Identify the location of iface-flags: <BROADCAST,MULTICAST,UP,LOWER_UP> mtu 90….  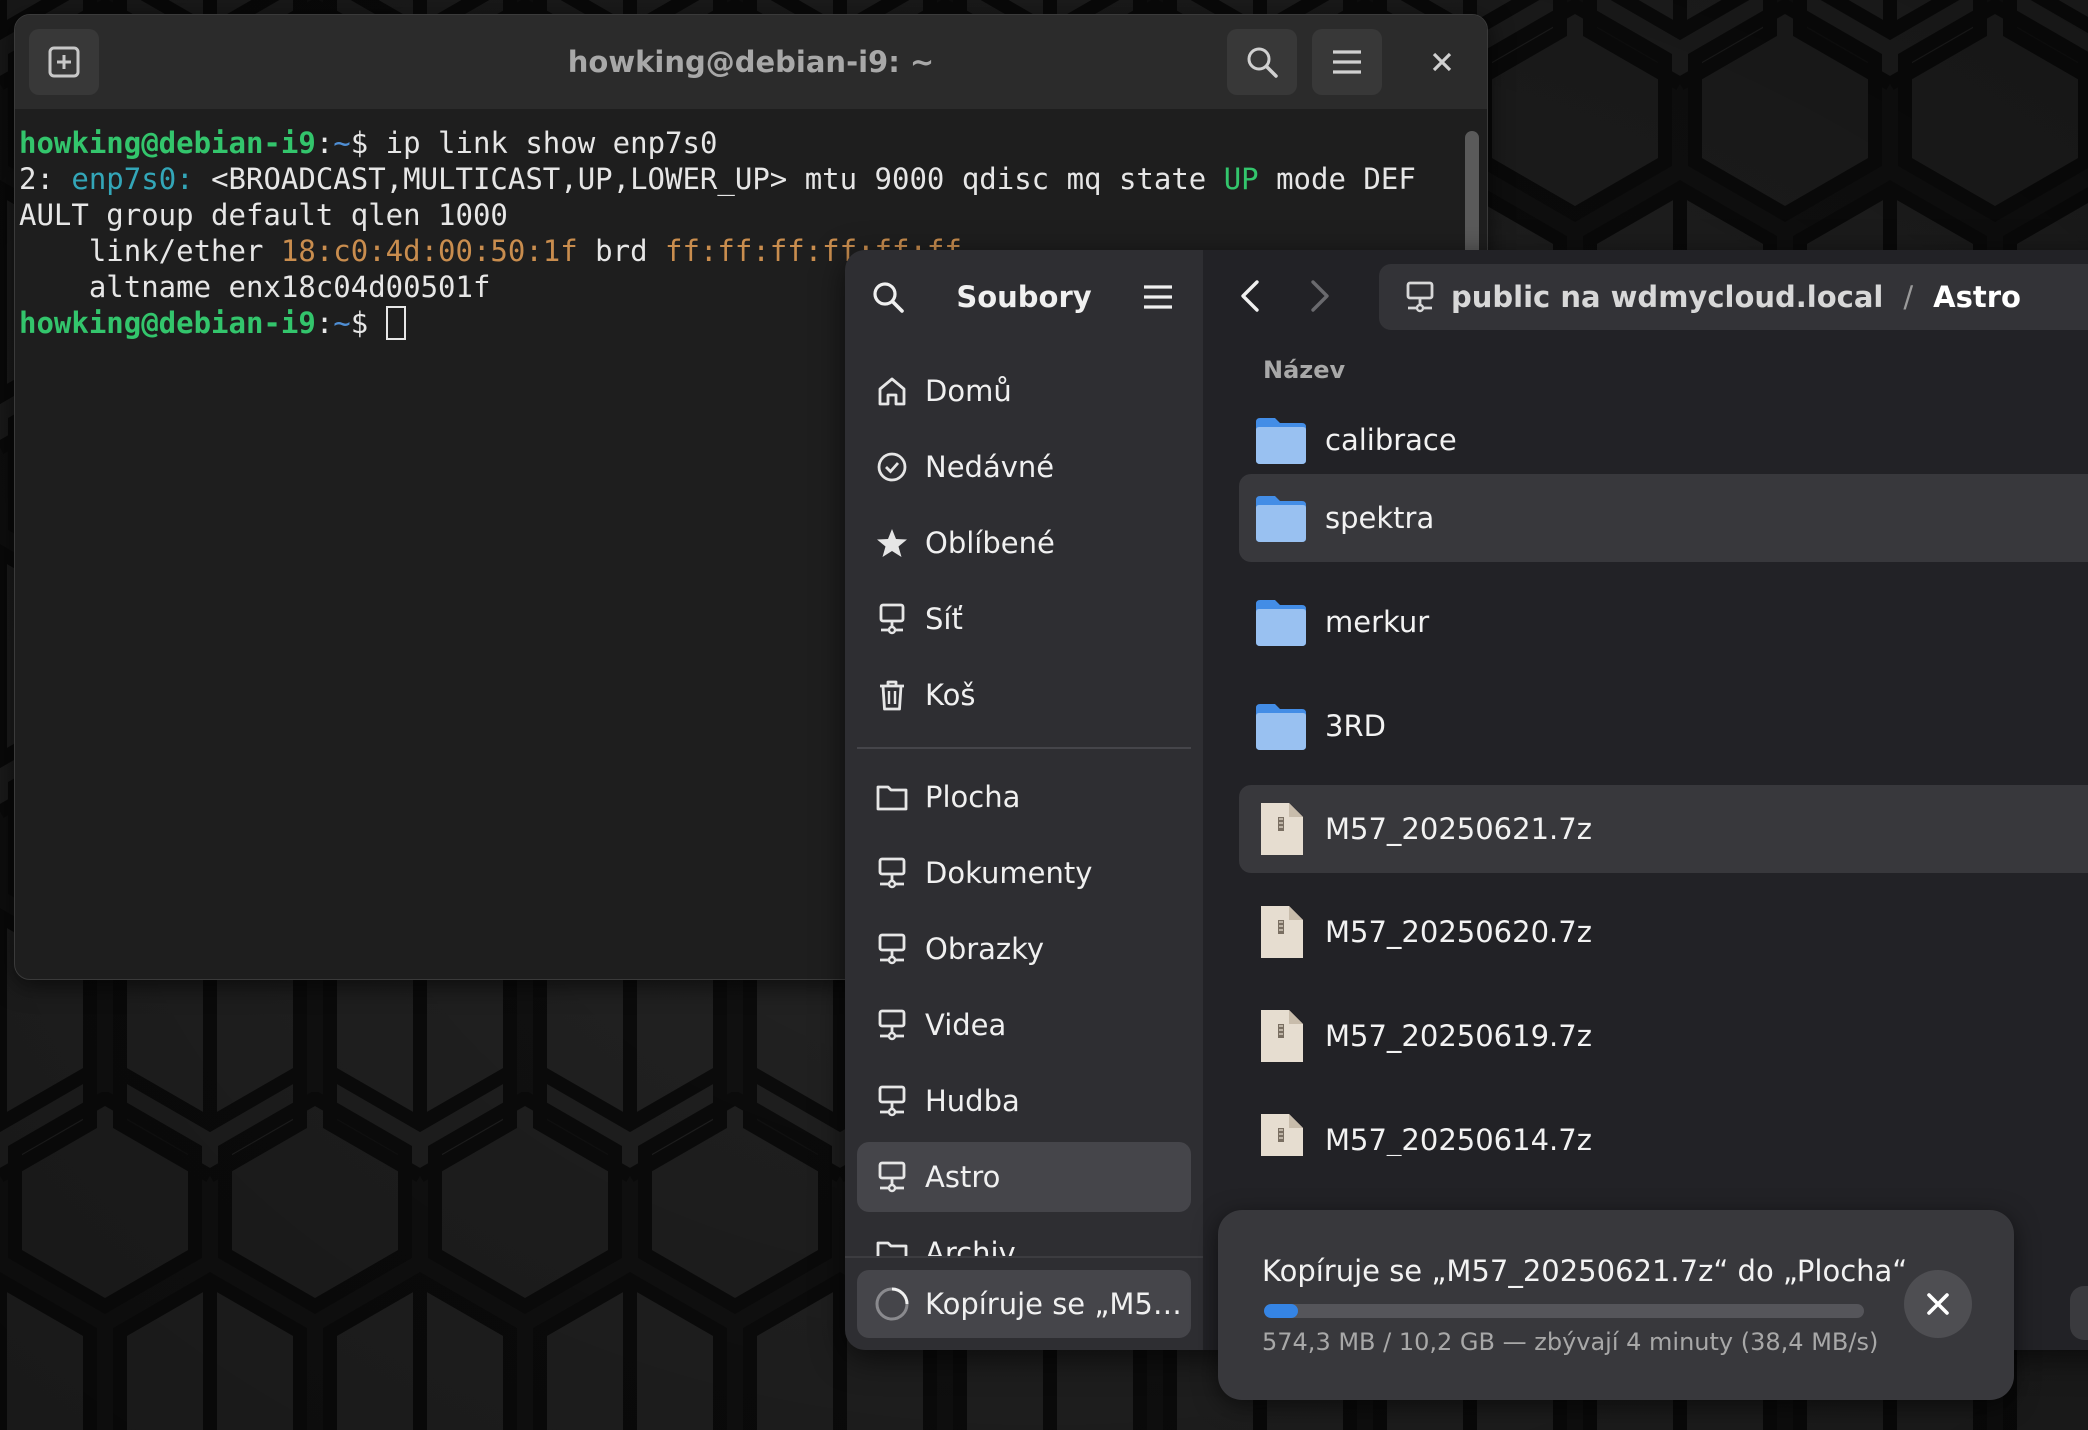
(708, 179).